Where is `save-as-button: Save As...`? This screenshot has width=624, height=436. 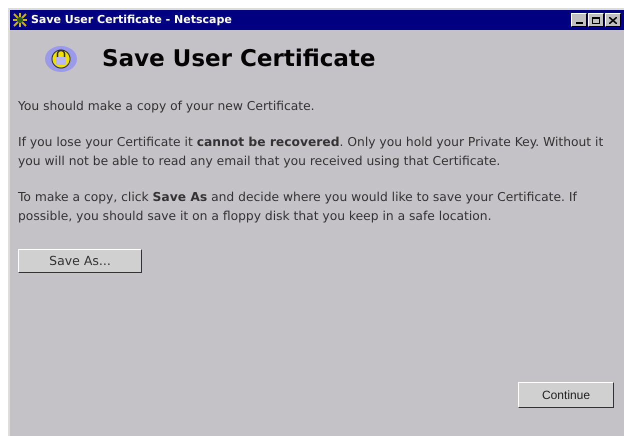
save-as-button: Save As... is located at coordinates (80, 260).